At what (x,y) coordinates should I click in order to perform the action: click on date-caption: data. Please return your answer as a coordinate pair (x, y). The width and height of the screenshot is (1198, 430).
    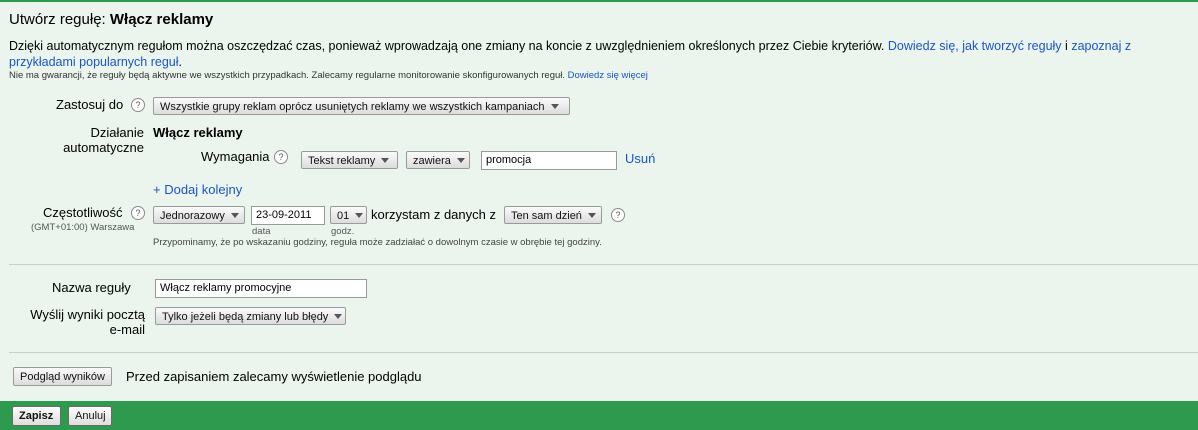
    Looking at the image, I should click on (261, 231).